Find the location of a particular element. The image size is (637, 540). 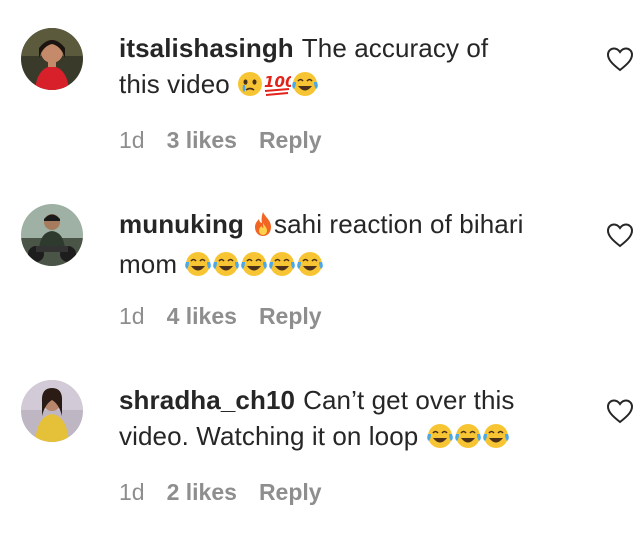

comment-body-line1: Can’t get over this is located at coordinates (409, 400).